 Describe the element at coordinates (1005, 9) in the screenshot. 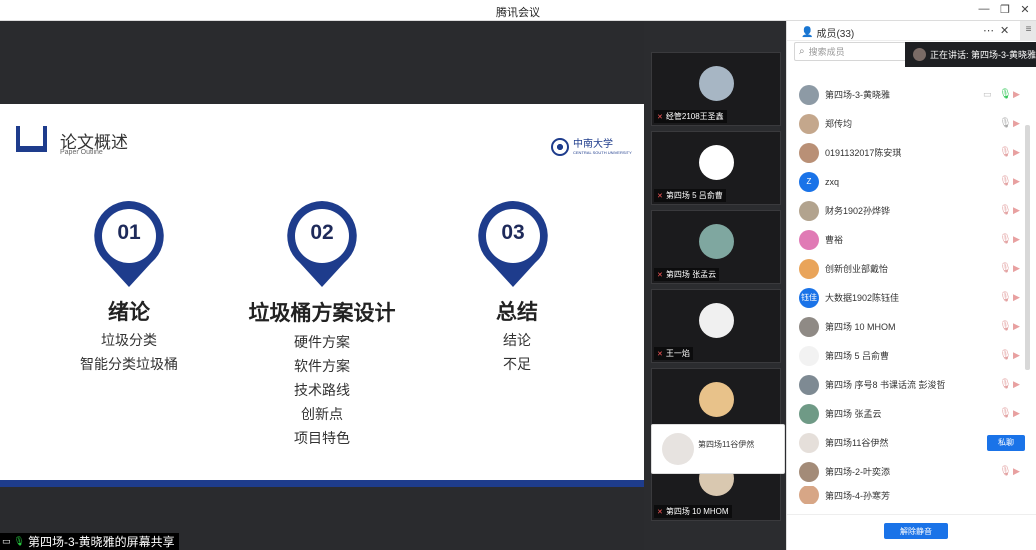

I see `restore-icon: ❐` at that location.